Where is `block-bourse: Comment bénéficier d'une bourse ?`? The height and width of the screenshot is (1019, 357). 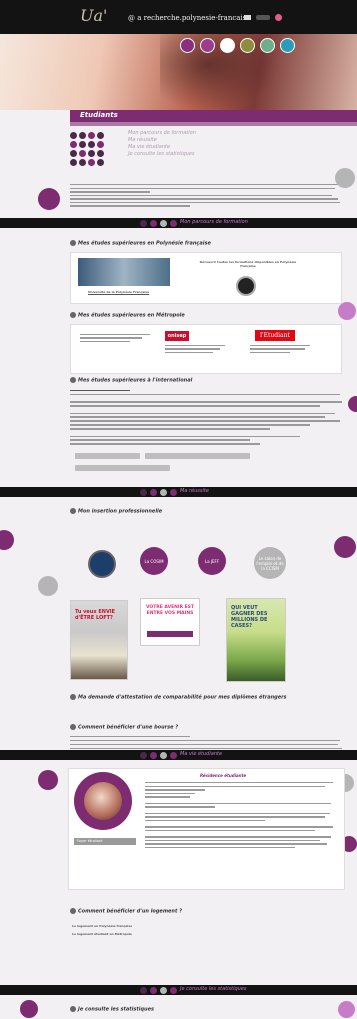
block-bourse: Comment bénéficier d'une bourse ? is located at coordinates (124, 727).